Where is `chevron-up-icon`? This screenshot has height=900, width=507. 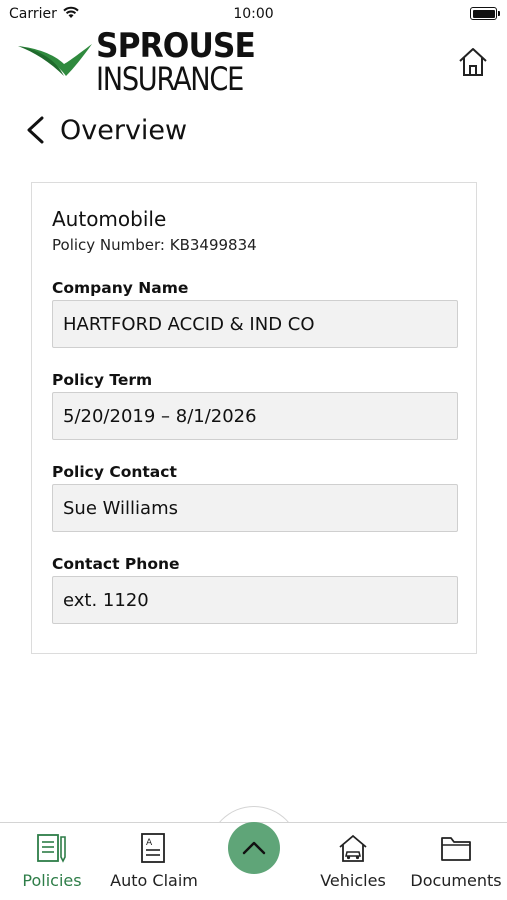
chevron-up-icon is located at coordinates (254, 848).